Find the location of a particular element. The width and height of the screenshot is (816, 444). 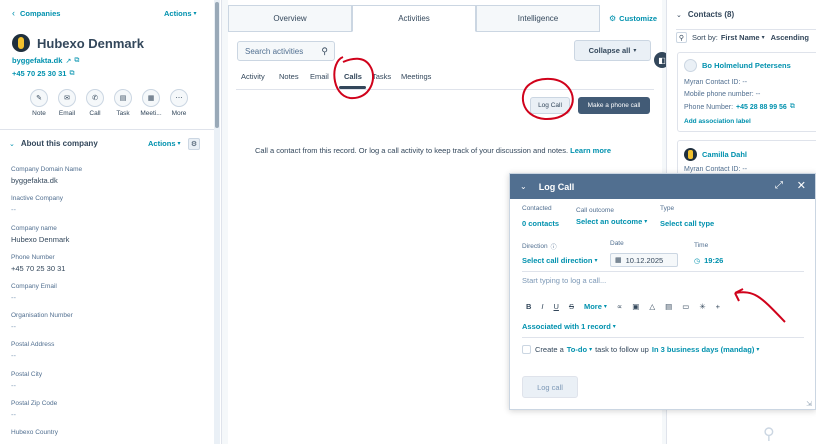

property-postal-city: Postal City -- is located at coordinates (26, 380).